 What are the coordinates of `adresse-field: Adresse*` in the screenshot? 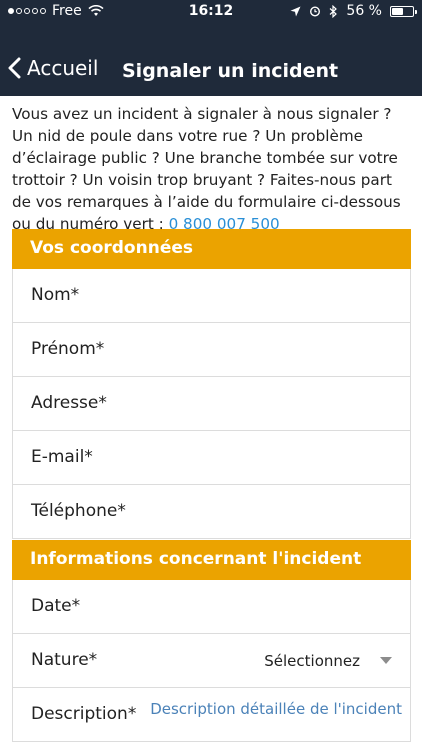 It's located at (211, 404).